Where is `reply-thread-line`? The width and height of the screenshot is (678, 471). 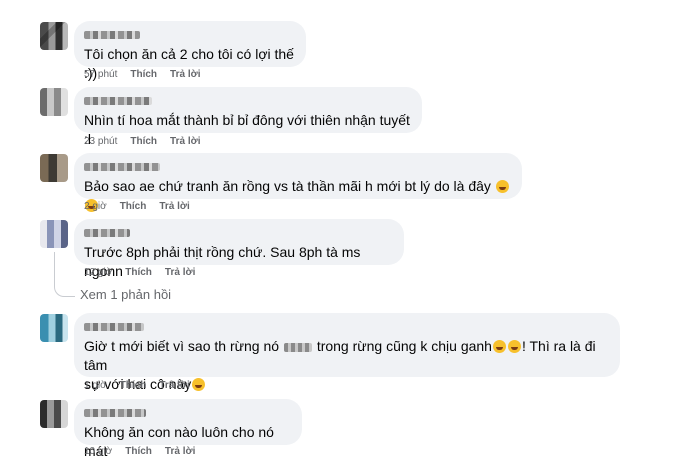 reply-thread-line is located at coordinates (64, 274).